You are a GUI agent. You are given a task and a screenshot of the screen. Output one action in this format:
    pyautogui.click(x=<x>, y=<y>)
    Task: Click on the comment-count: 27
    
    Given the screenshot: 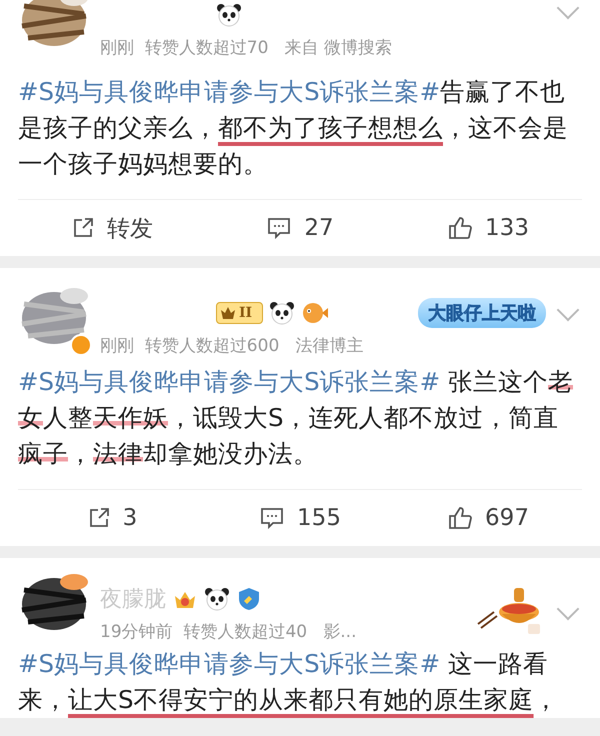 What is the action you would take?
    pyautogui.click(x=319, y=228)
    